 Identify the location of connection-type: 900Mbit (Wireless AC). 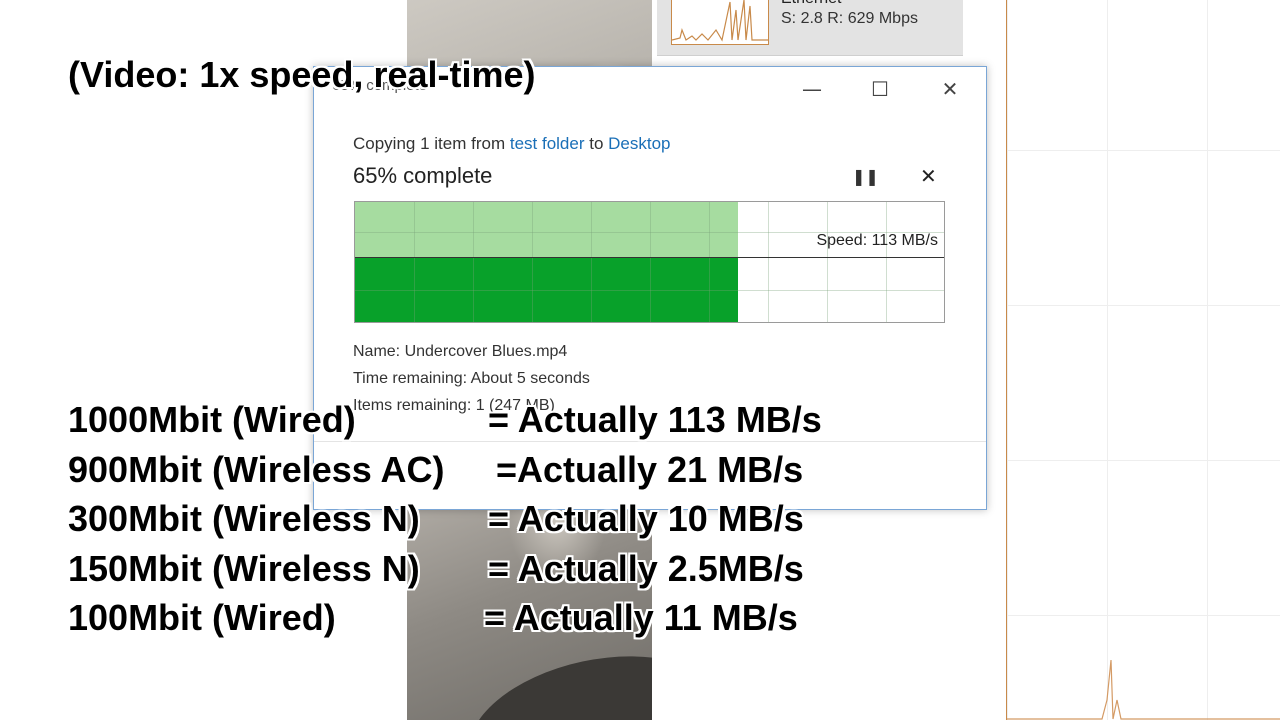
(256, 469).